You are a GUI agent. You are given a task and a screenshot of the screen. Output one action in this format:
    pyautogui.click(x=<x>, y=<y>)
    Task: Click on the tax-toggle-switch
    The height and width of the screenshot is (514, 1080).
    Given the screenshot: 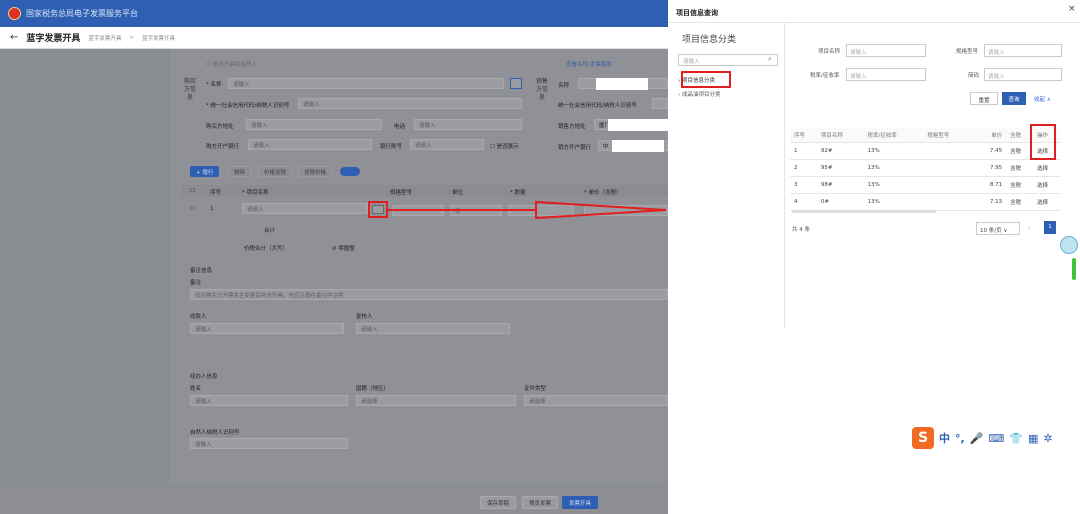 What is the action you would take?
    pyautogui.click(x=350, y=171)
    